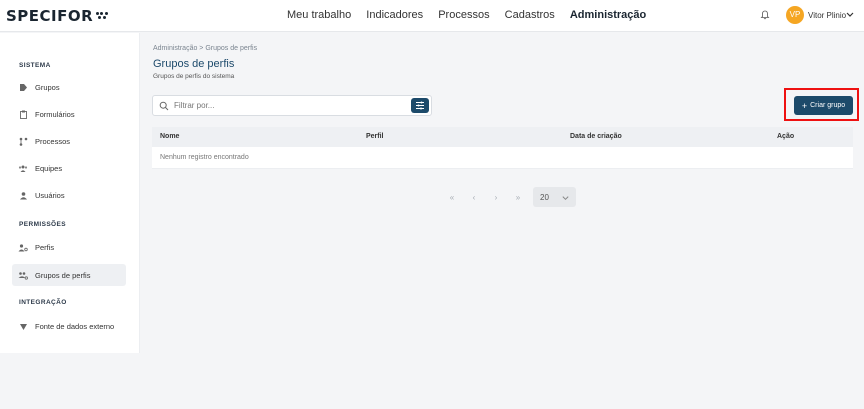 This screenshot has width=864, height=409. I want to click on data-source-icon, so click(23, 326).